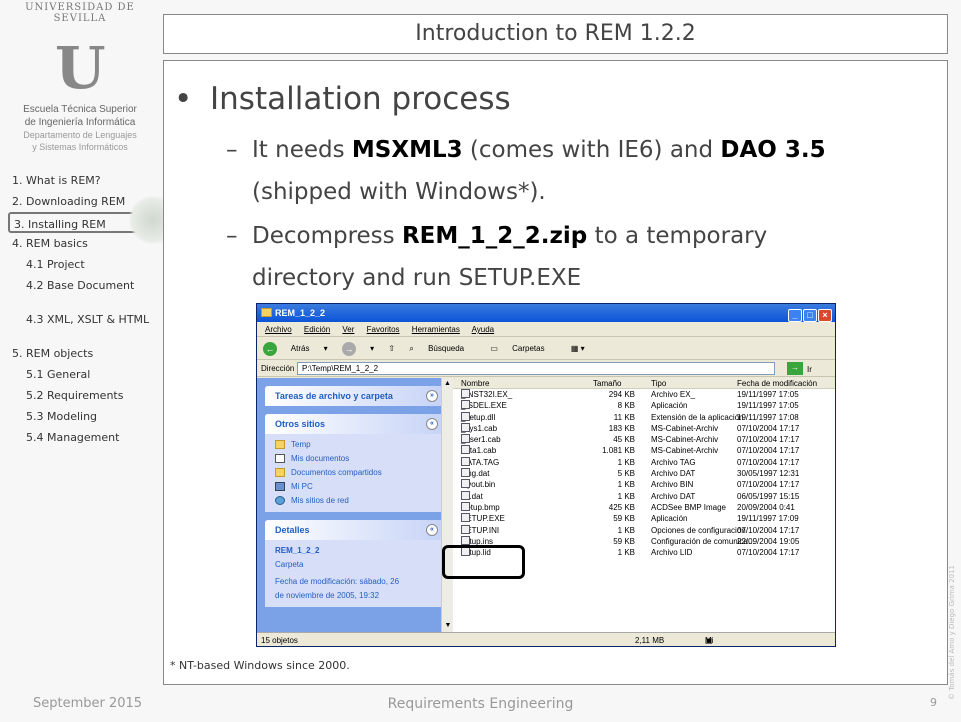  Describe the element at coordinates (650, 640) in the screenshot. I see `status-size: 2,11 MB` at that location.